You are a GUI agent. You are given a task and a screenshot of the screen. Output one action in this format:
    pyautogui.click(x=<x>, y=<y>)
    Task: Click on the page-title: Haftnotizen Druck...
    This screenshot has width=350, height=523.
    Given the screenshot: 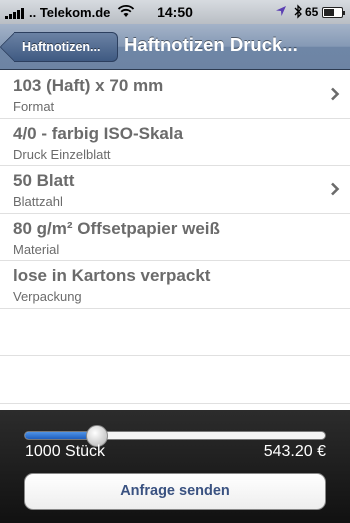 What is the action you would take?
    pyautogui.click(x=211, y=44)
    